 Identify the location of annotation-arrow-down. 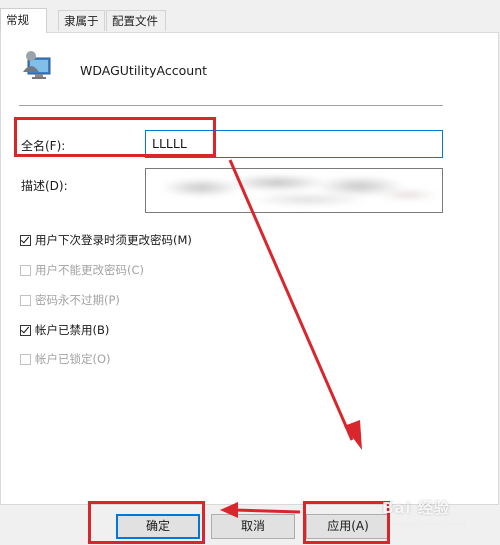
(291, 300).